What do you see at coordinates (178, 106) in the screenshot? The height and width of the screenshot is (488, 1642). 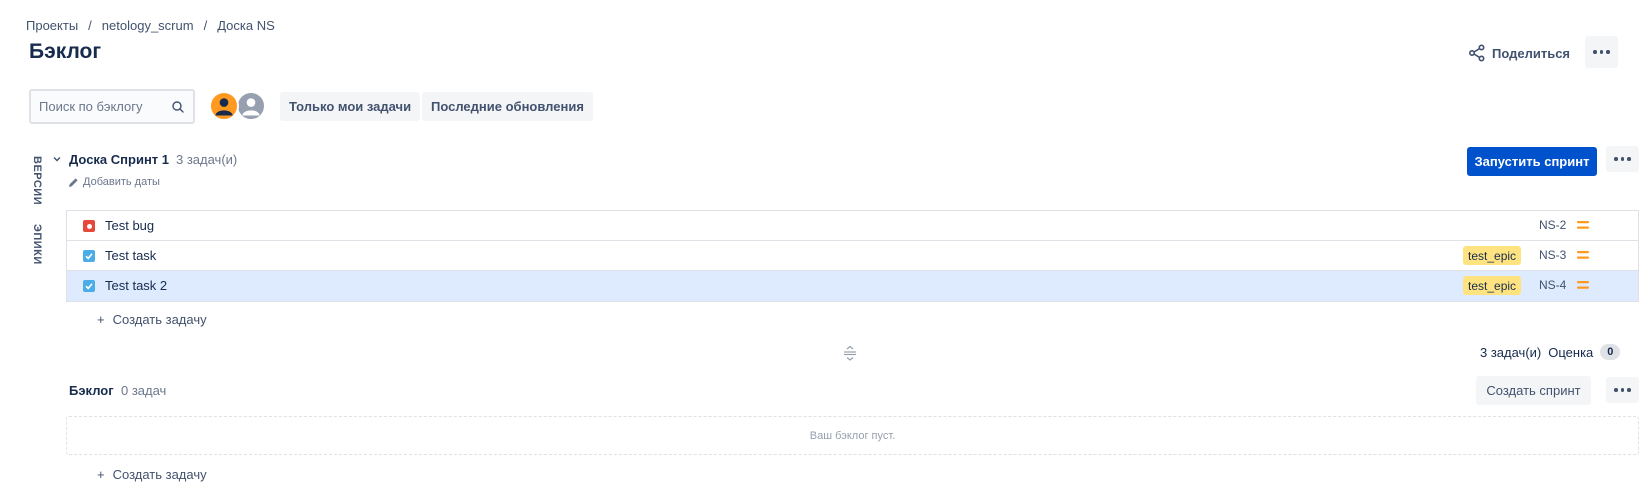 I see `search-icon` at bounding box center [178, 106].